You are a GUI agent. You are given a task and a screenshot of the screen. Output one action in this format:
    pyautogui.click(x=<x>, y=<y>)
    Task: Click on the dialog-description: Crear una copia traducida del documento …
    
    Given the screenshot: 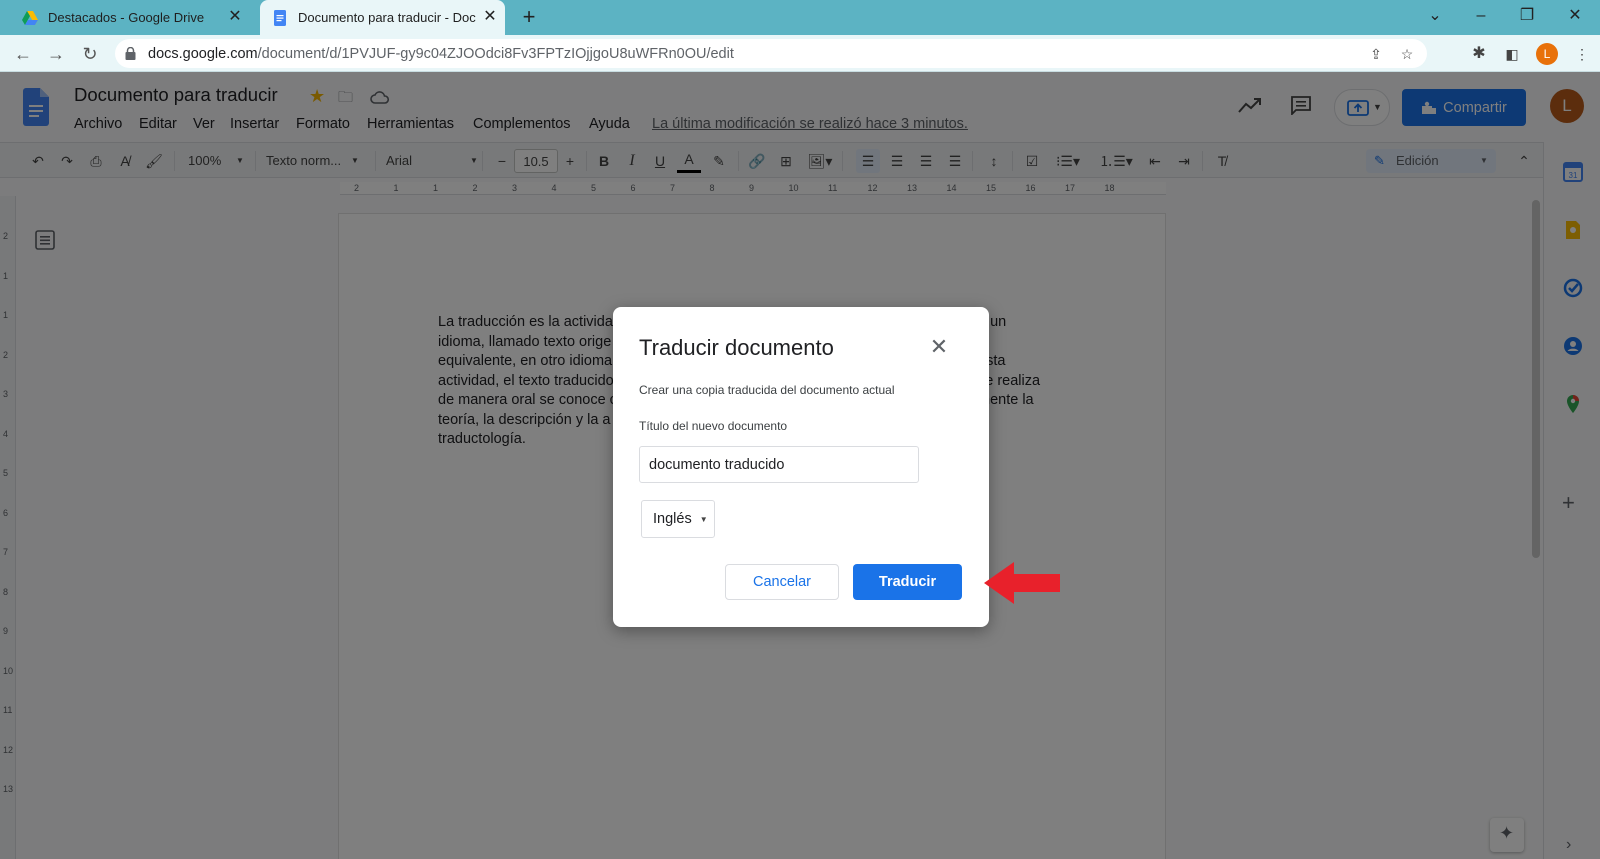 What is the action you would take?
    pyautogui.click(x=767, y=390)
    